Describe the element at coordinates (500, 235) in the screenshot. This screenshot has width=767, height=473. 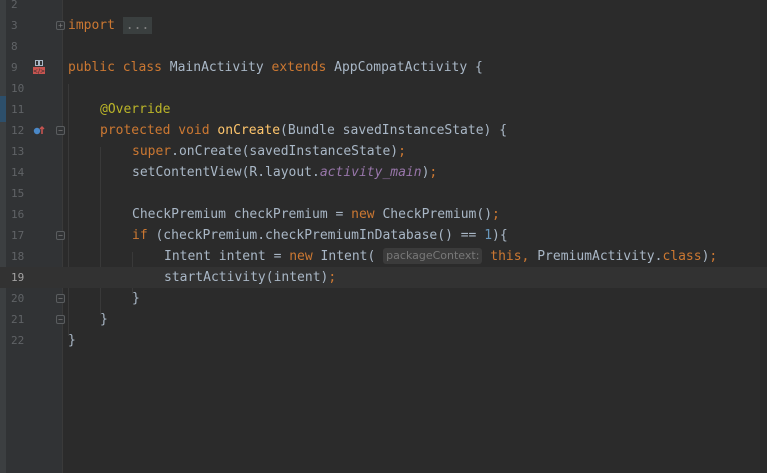
I see `brace: ){` at that location.